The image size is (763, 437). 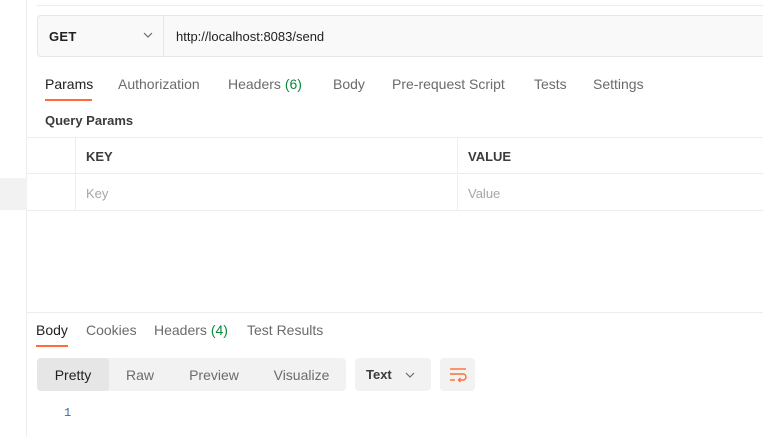 I want to click on format-select: Text, so click(x=393, y=374).